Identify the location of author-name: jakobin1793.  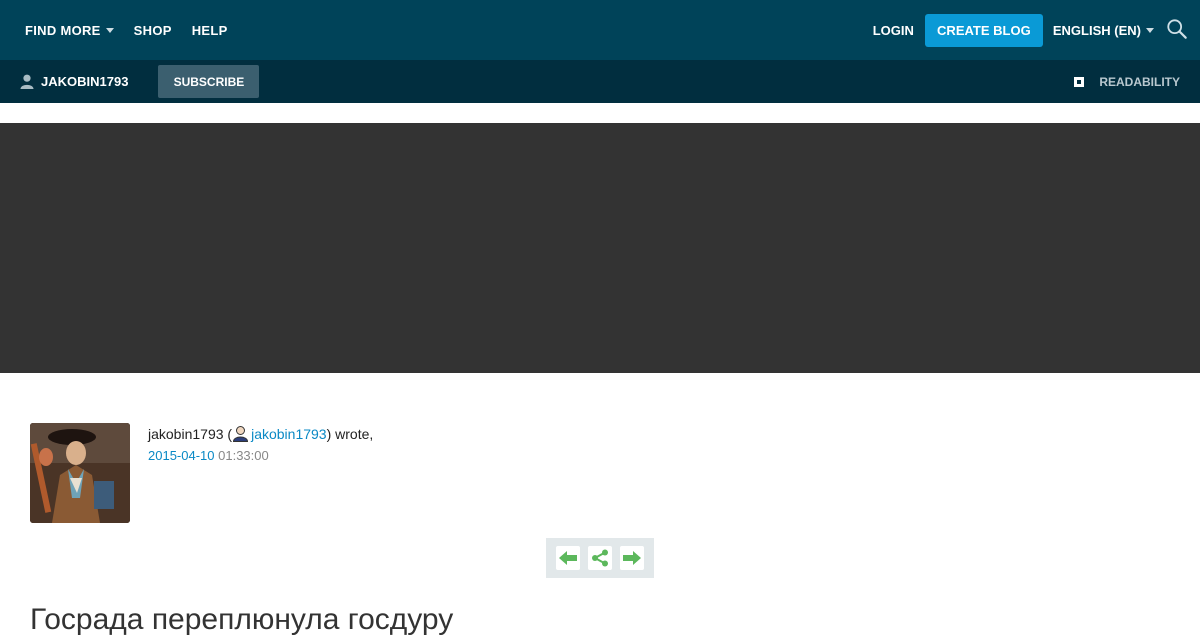
(186, 433).